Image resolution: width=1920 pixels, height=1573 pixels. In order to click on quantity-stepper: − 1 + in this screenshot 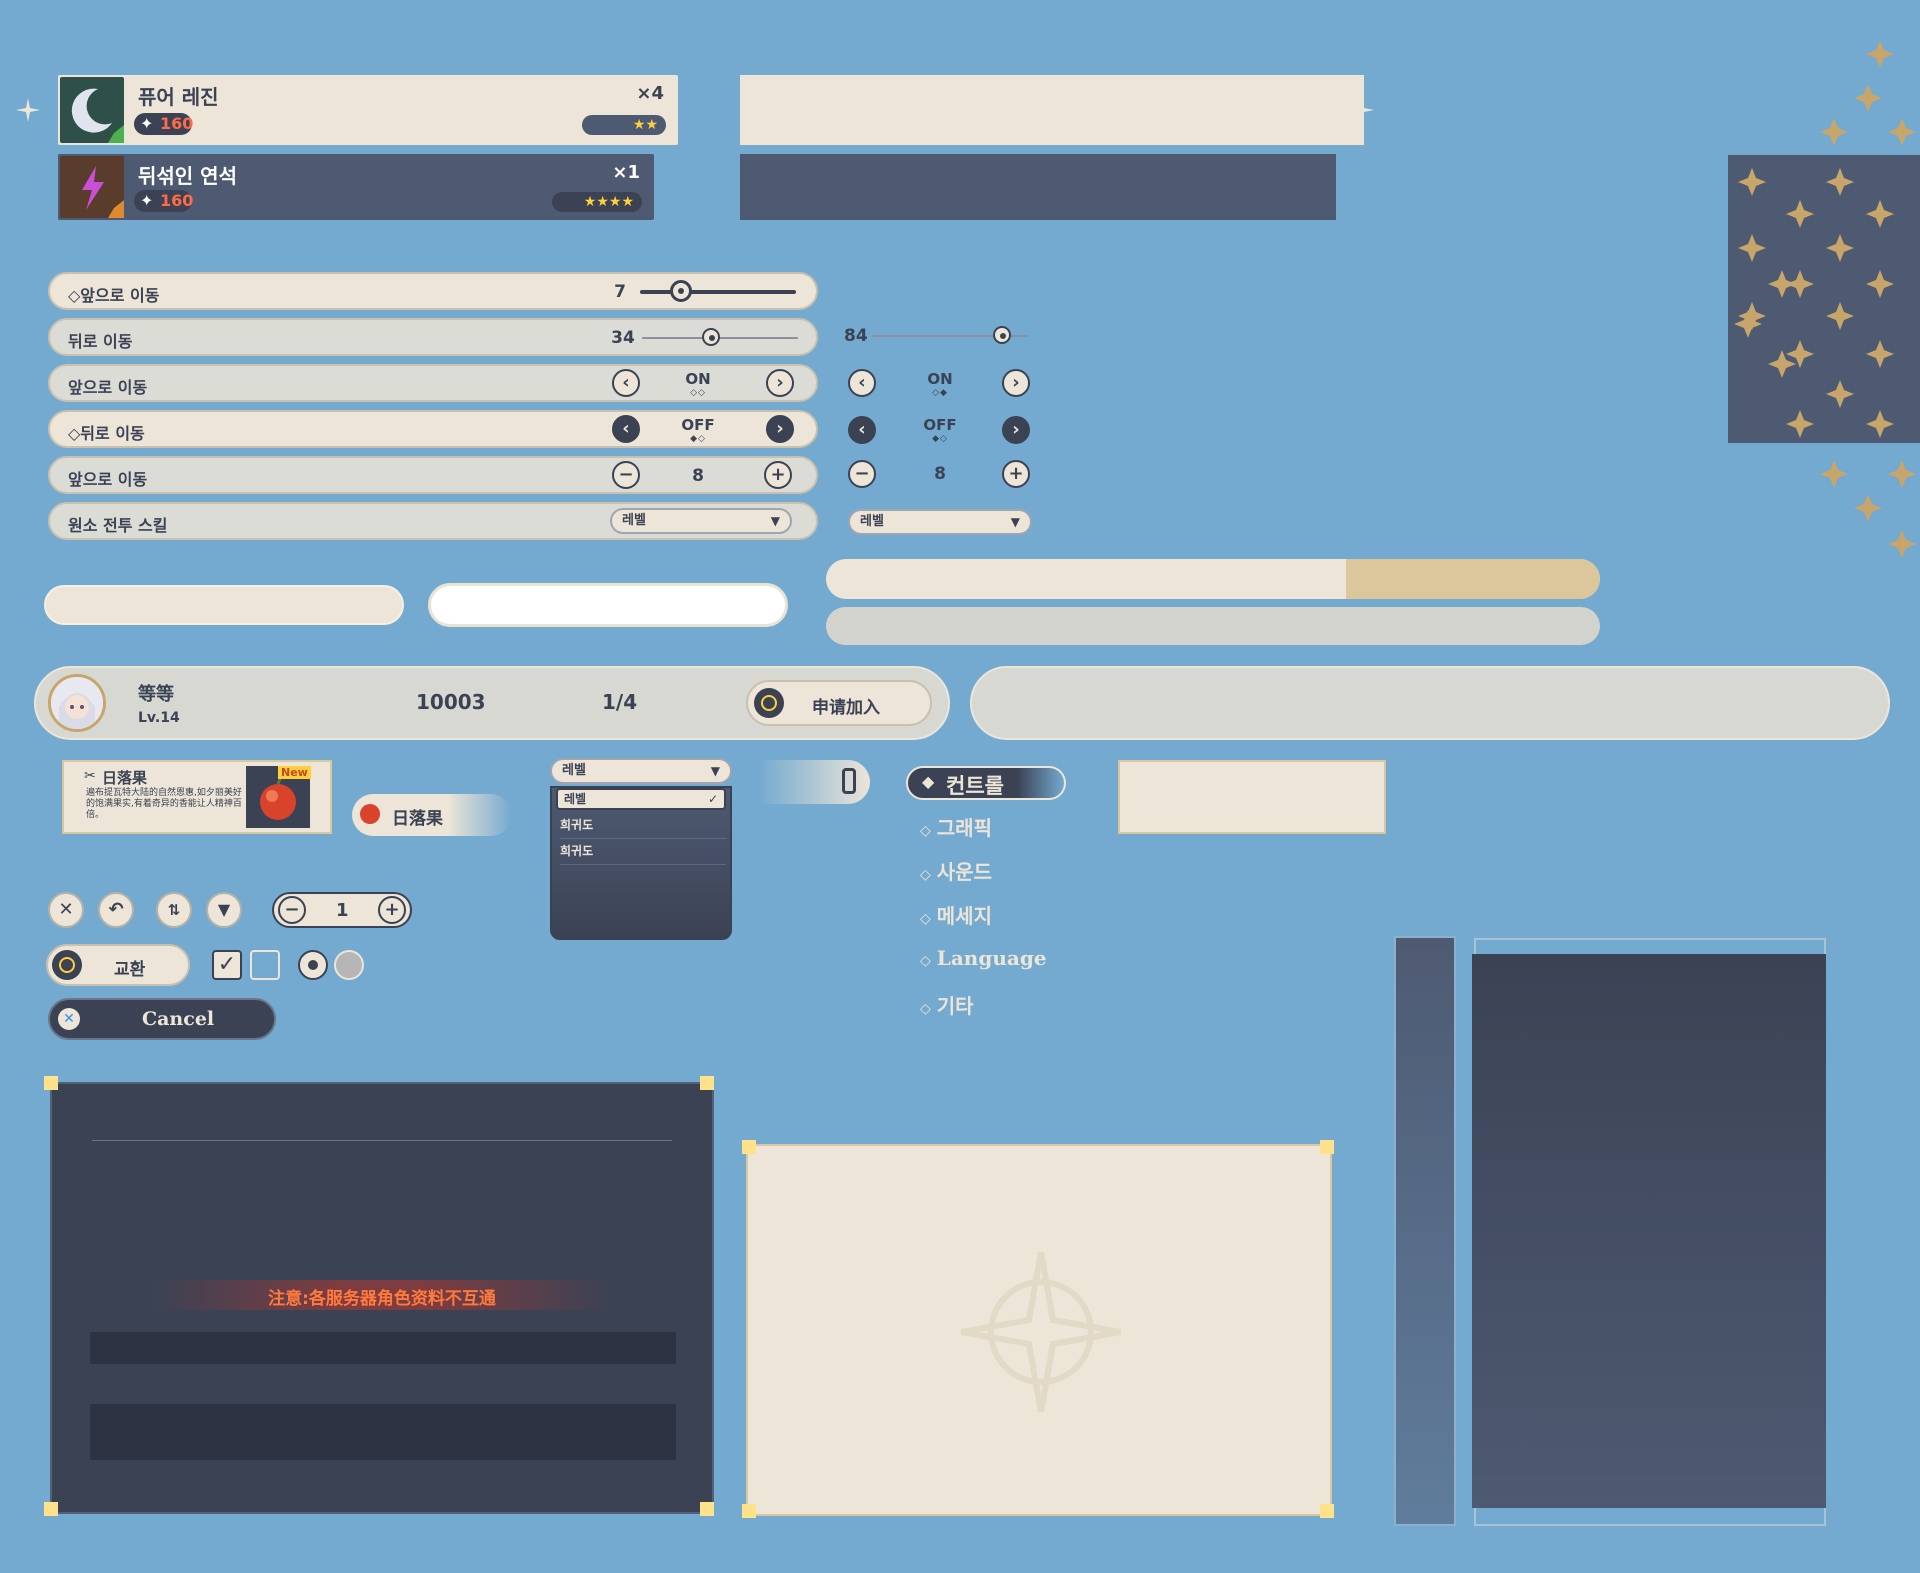, I will do `click(342, 910)`.